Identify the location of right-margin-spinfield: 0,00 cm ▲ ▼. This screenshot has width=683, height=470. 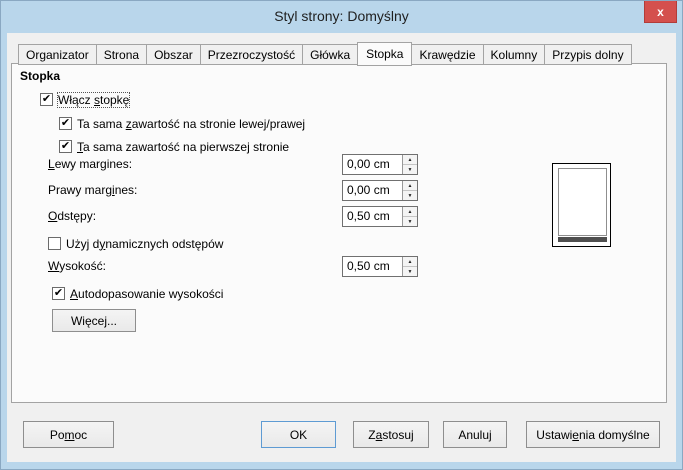
(380, 190).